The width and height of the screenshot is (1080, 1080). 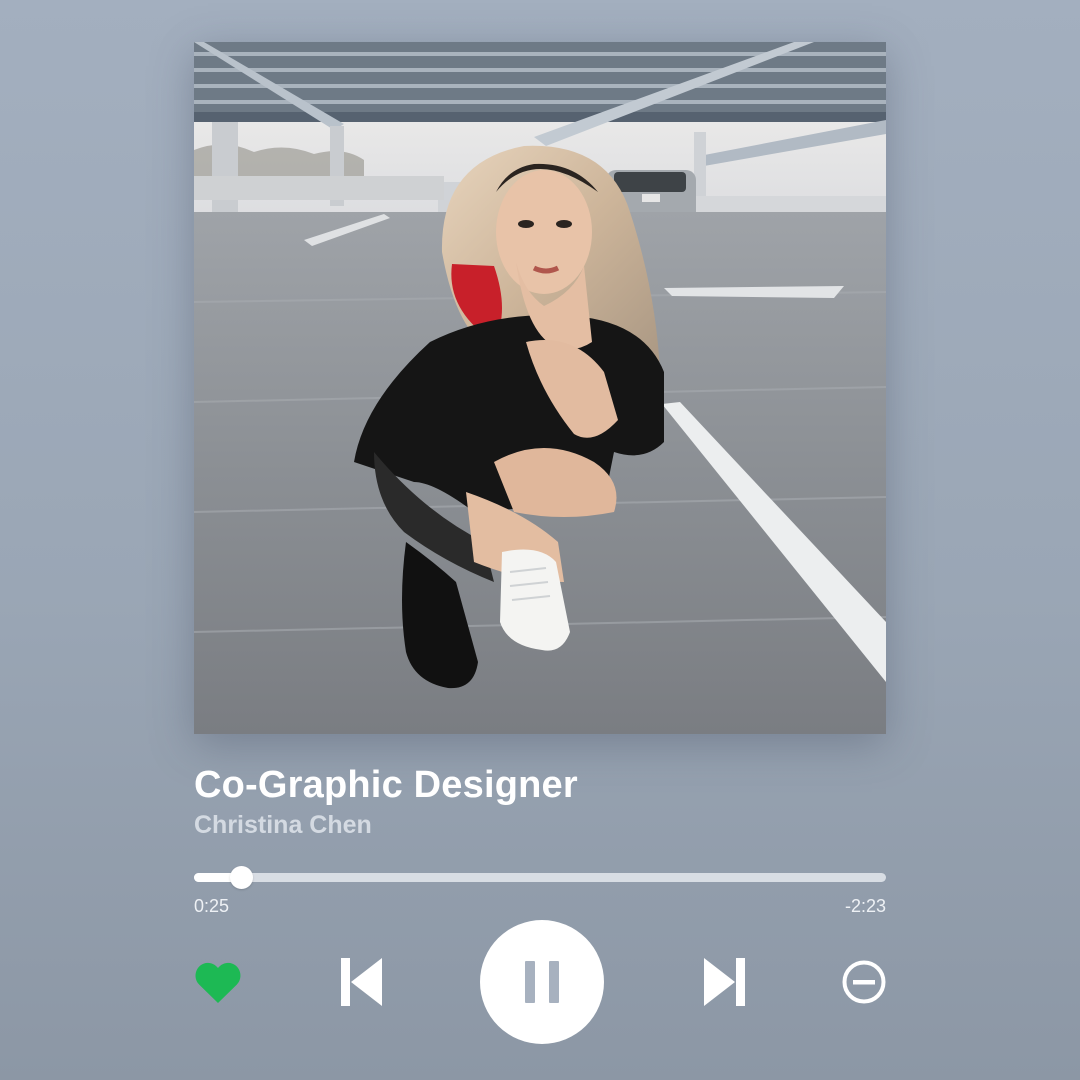 I want to click on pause-button, so click(x=542, y=982).